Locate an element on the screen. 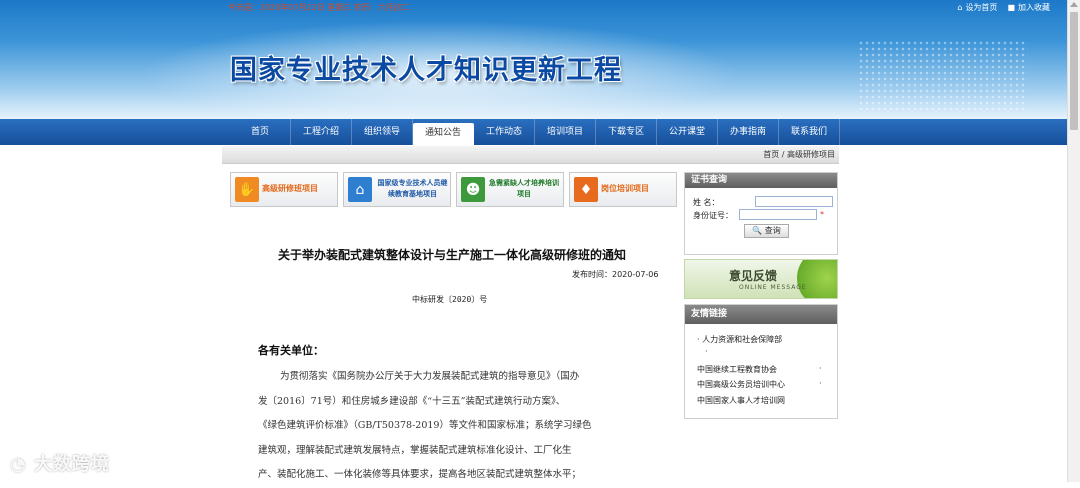 The image size is (1080, 488). nav-tab-leadership: 组织领导 is located at coordinates (382, 132).